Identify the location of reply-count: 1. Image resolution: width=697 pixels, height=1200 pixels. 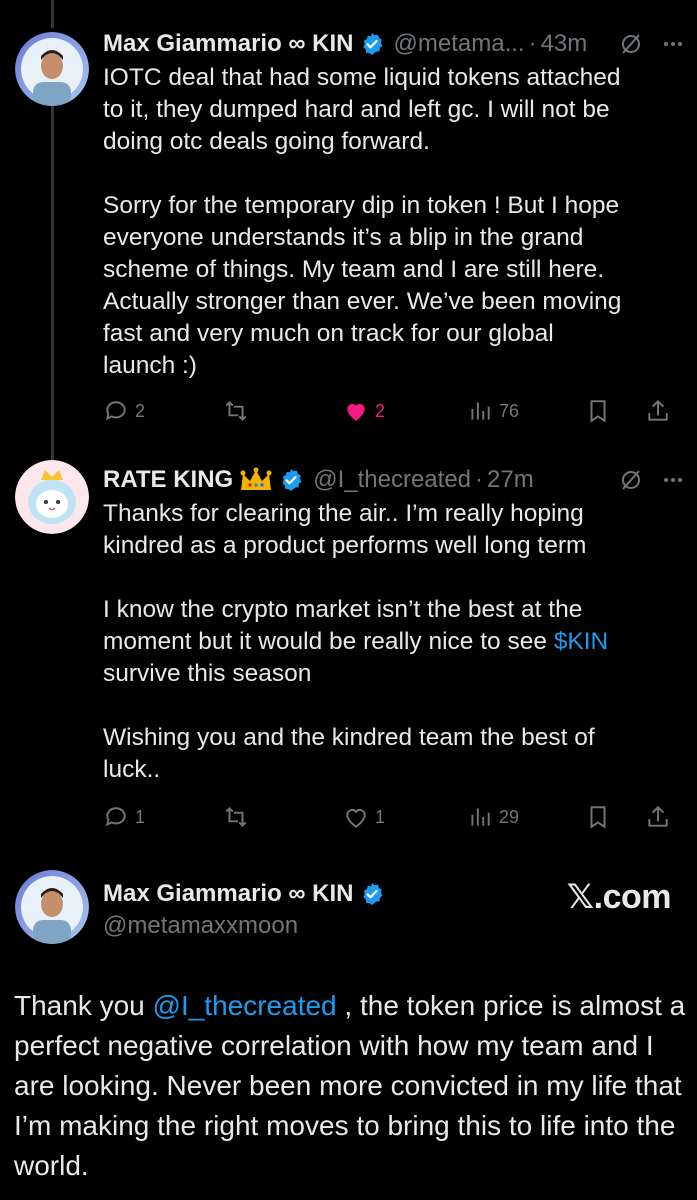
(140, 816).